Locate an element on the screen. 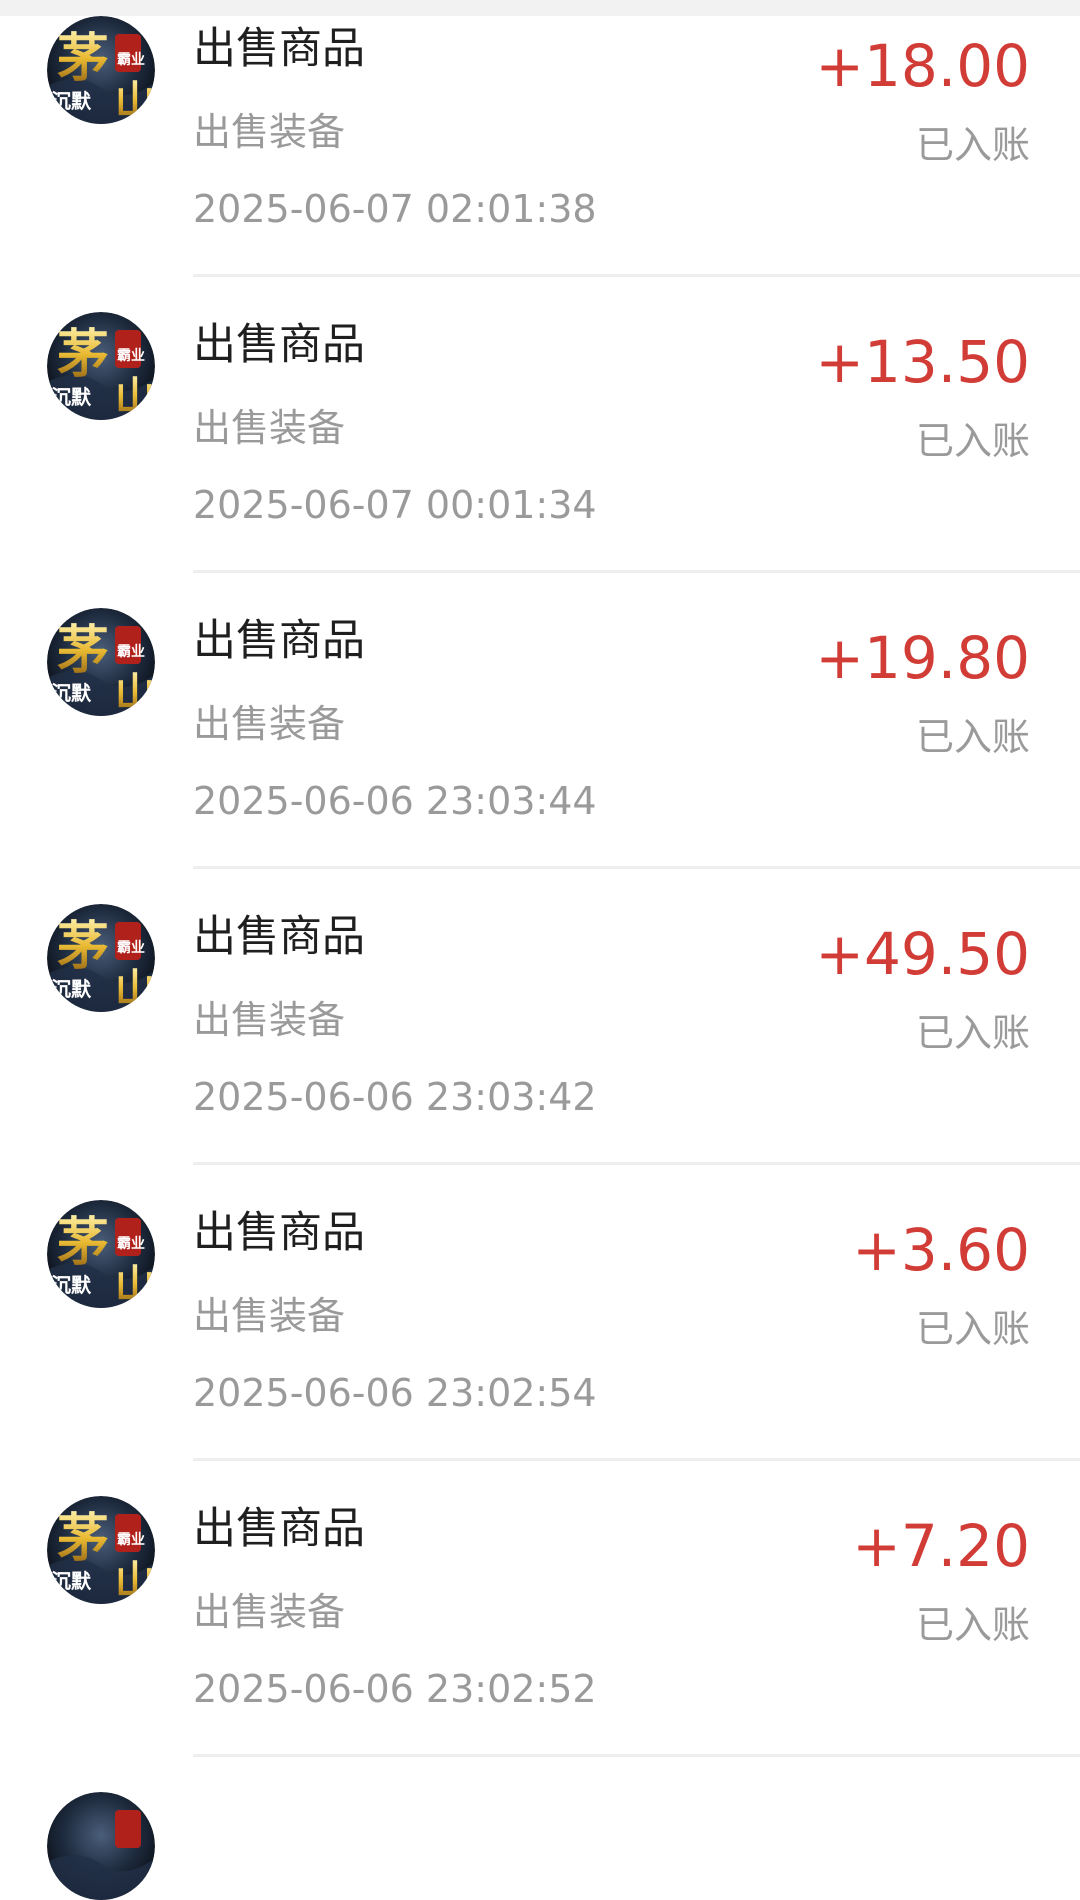  transaction-amount: +3.60 is located at coordinates (941, 1250).